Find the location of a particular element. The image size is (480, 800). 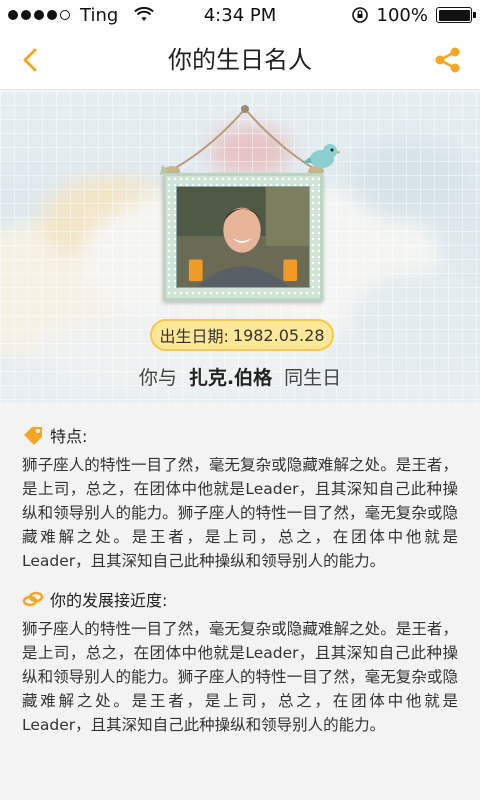

development-title: 你的发展接近度: is located at coordinates (109, 600).